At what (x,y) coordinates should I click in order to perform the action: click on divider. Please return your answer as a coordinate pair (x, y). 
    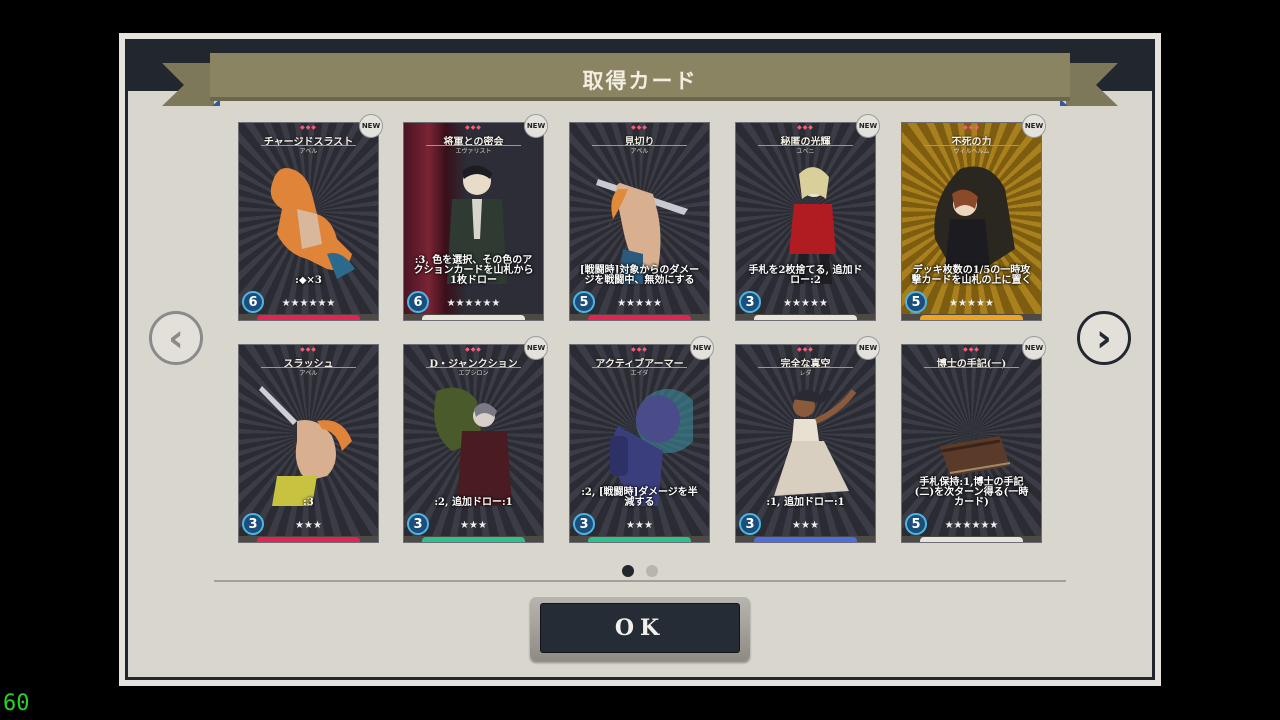
    Looking at the image, I should click on (640, 581).